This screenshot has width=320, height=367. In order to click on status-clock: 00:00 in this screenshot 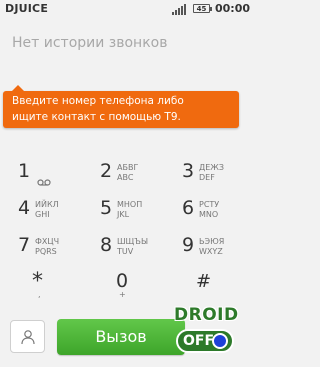, I will do `click(233, 8)`.